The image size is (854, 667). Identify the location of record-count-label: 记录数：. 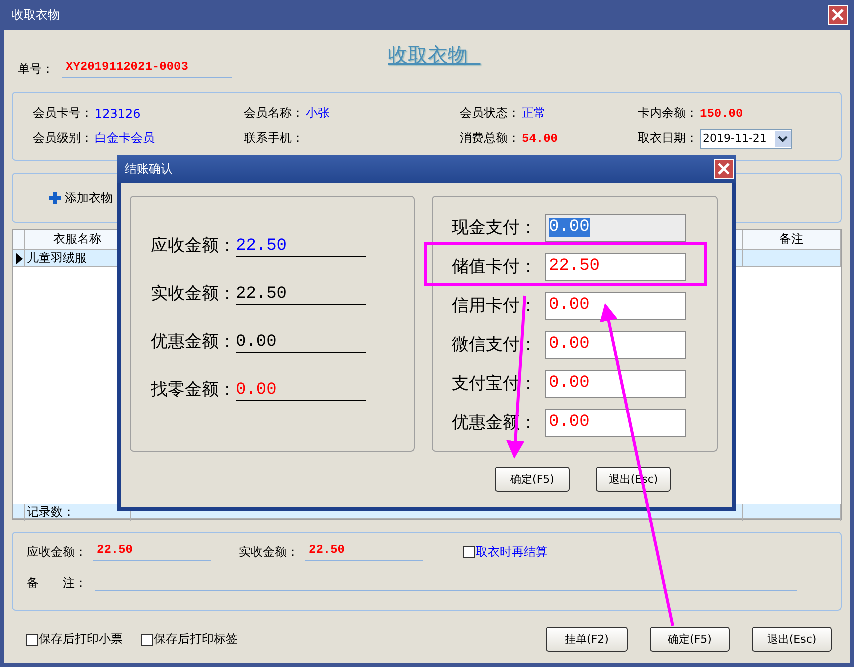
(51, 512).